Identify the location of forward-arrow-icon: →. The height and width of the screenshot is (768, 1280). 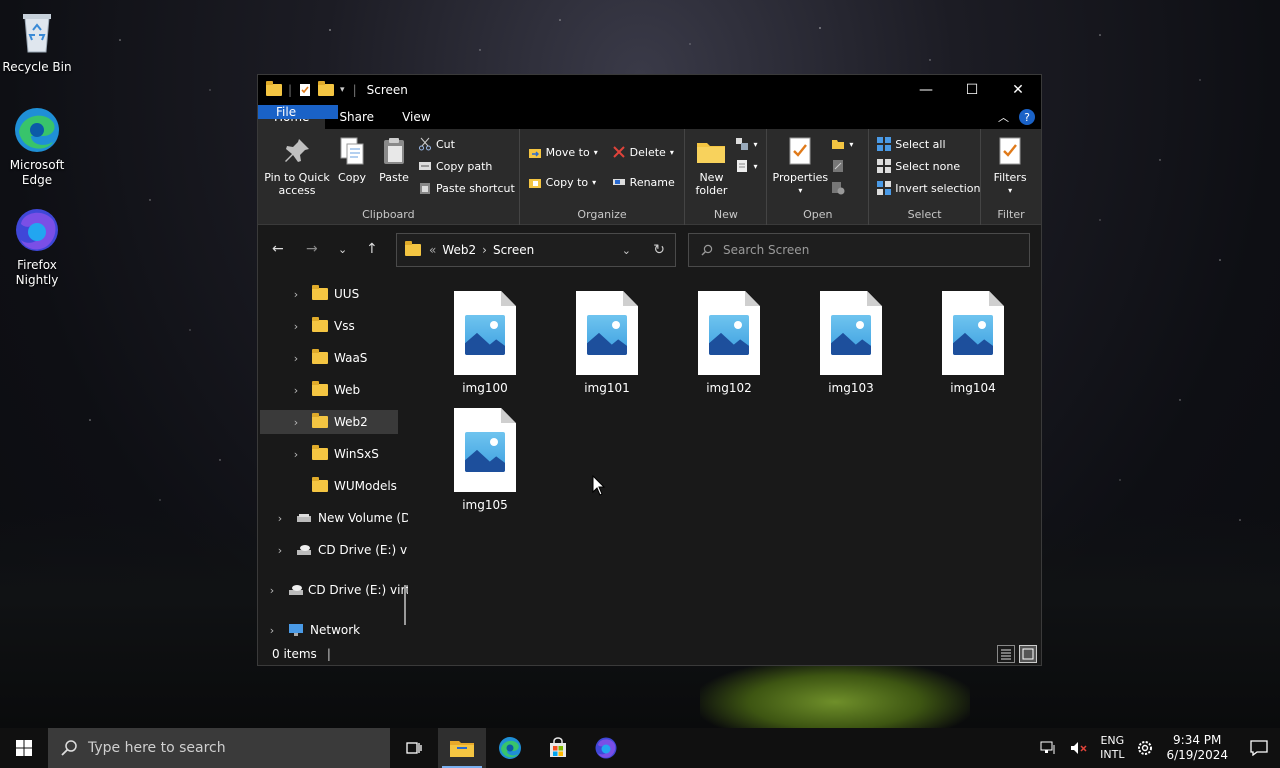
(312, 249).